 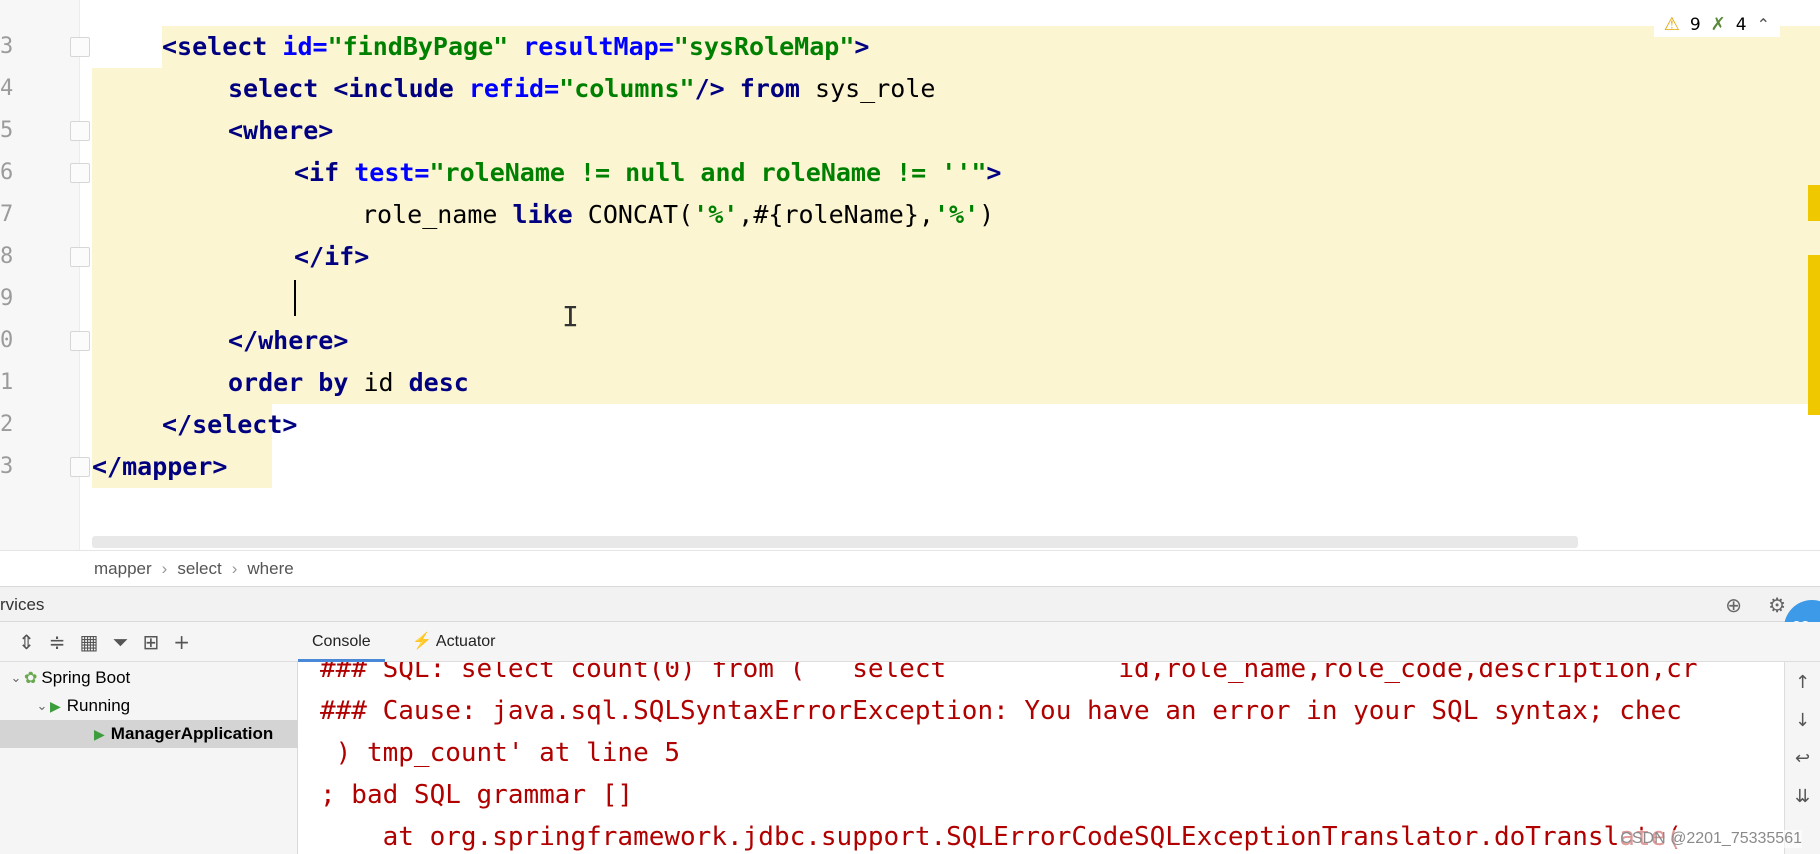 What do you see at coordinates (7, 298) in the screenshot?
I see `line-number: 9` at bounding box center [7, 298].